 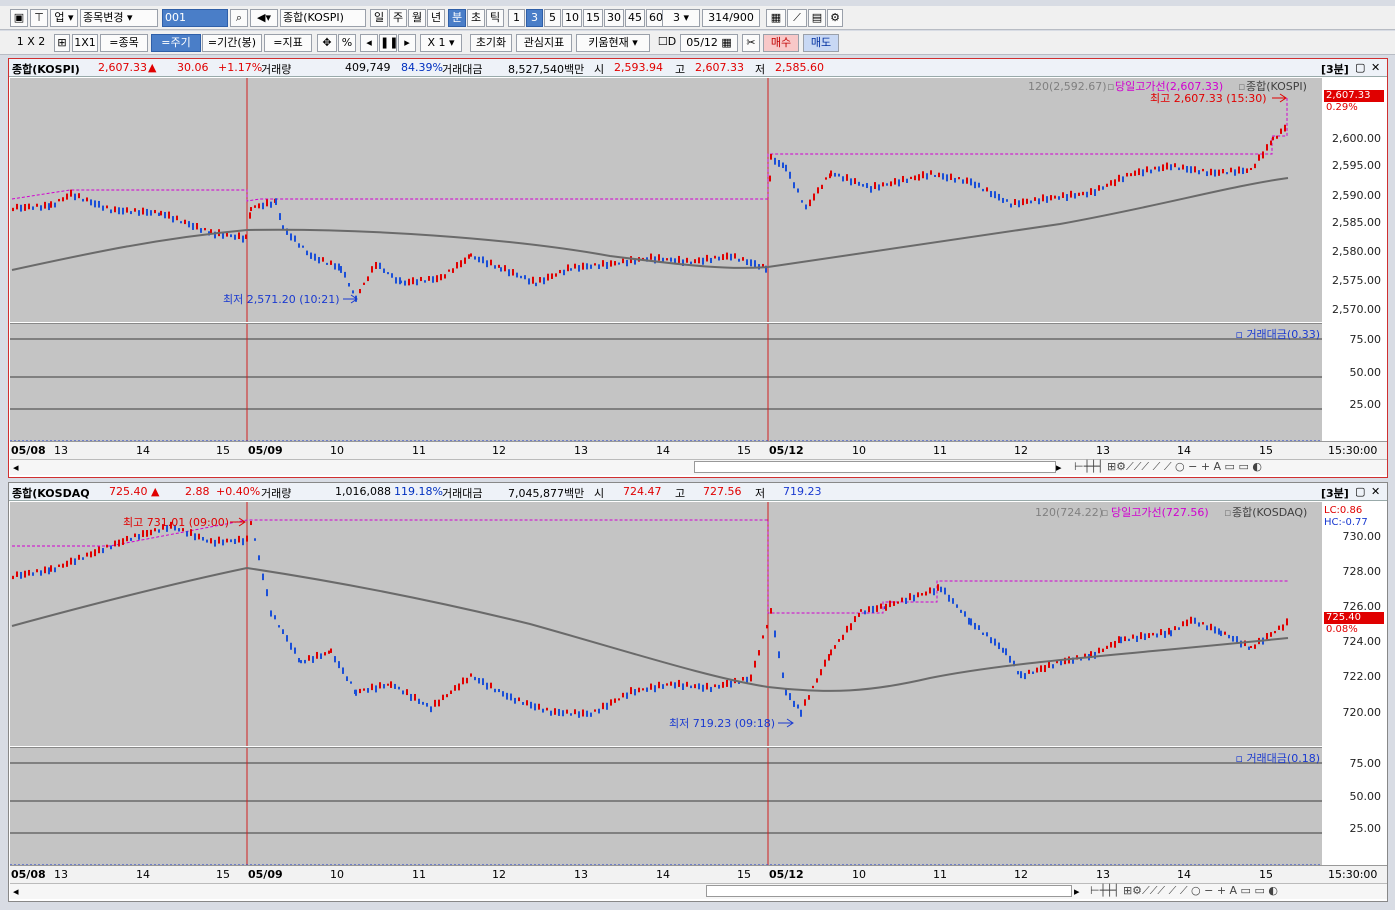 What do you see at coordinates (817, 18) in the screenshot?
I see `save-icon: ▤` at bounding box center [817, 18].